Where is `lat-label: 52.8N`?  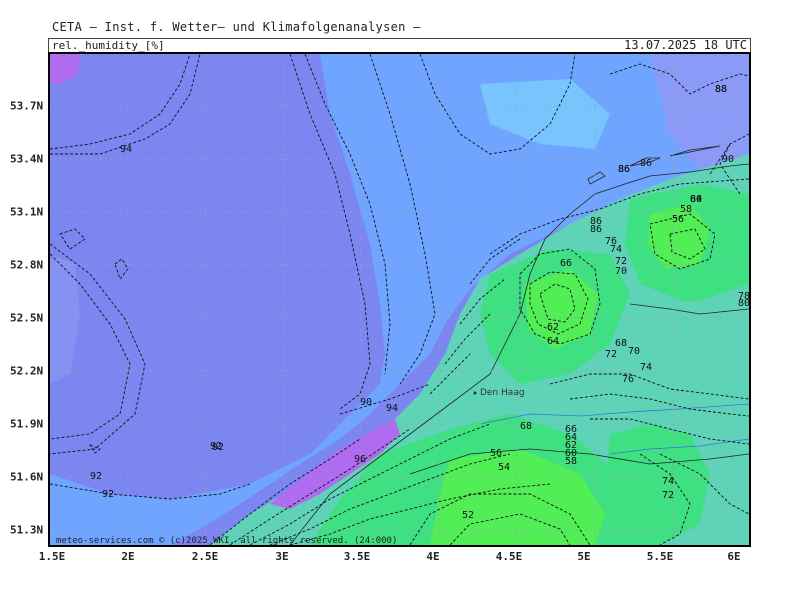 lat-label: 52.8N is located at coordinates (27, 265).